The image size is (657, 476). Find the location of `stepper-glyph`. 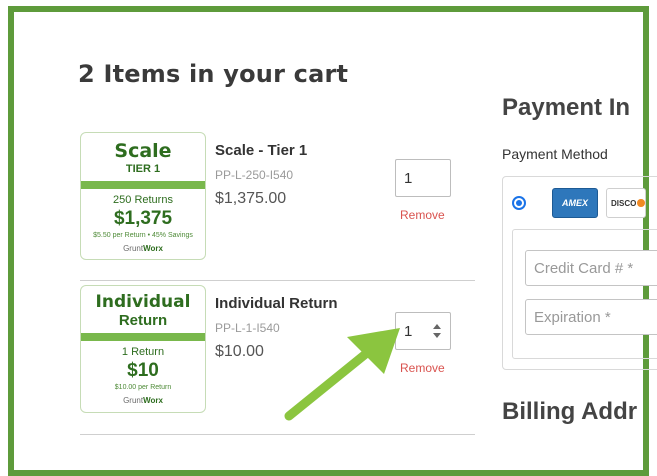

stepper-glyph is located at coordinates (437, 331).